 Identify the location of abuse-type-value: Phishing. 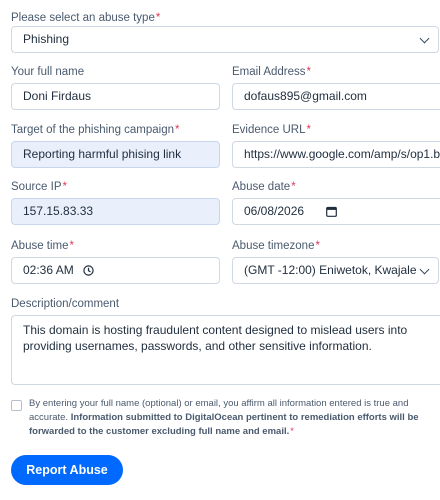
(46, 39).